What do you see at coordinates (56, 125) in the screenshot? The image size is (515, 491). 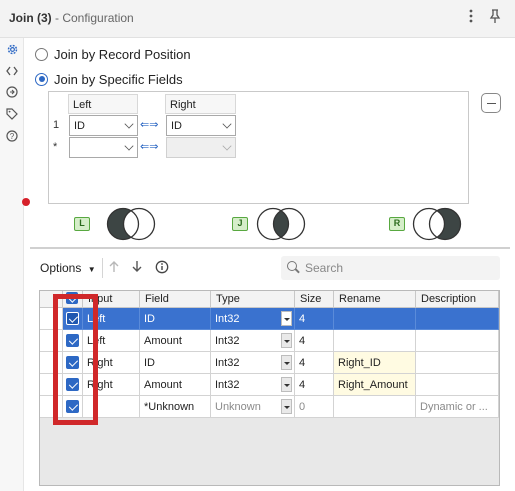 I see `row-number: 1` at bounding box center [56, 125].